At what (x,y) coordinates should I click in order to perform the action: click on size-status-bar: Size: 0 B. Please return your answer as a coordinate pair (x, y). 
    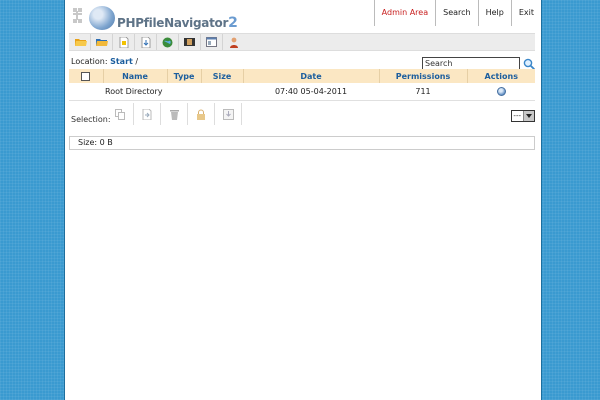
    Looking at the image, I should click on (302, 143).